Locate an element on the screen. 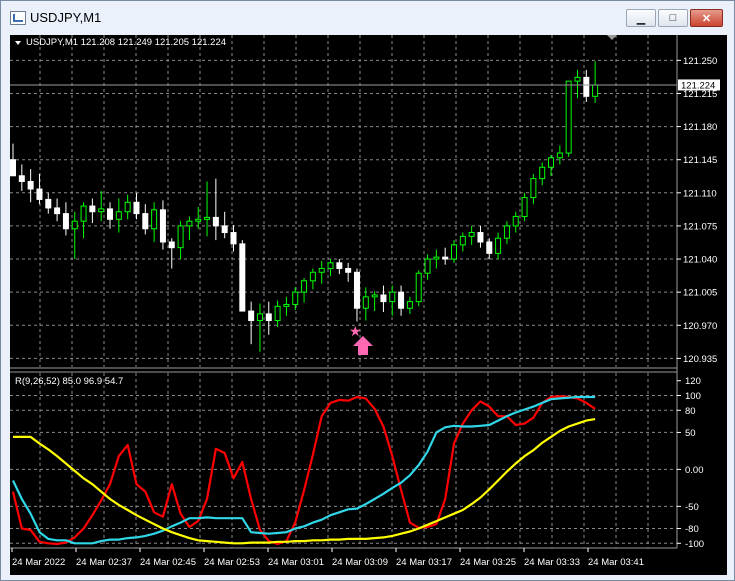 The image size is (735, 581). time-tick-label: 24 Mar 03:25 is located at coordinates (488, 562).